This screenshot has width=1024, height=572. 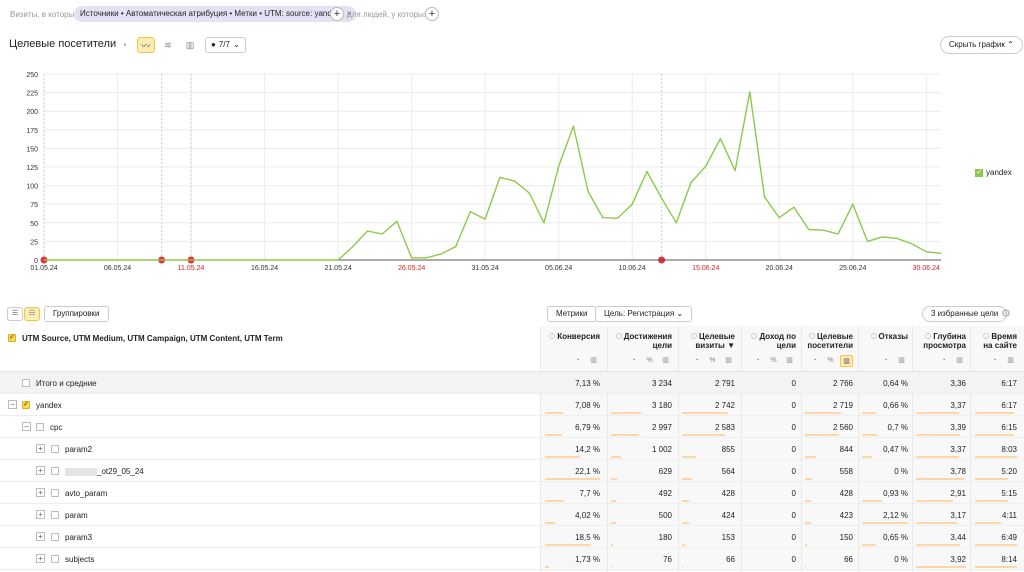 What do you see at coordinates (958, 493) in the screenshot?
I see `metric-cell: 2,91` at bounding box center [958, 493].